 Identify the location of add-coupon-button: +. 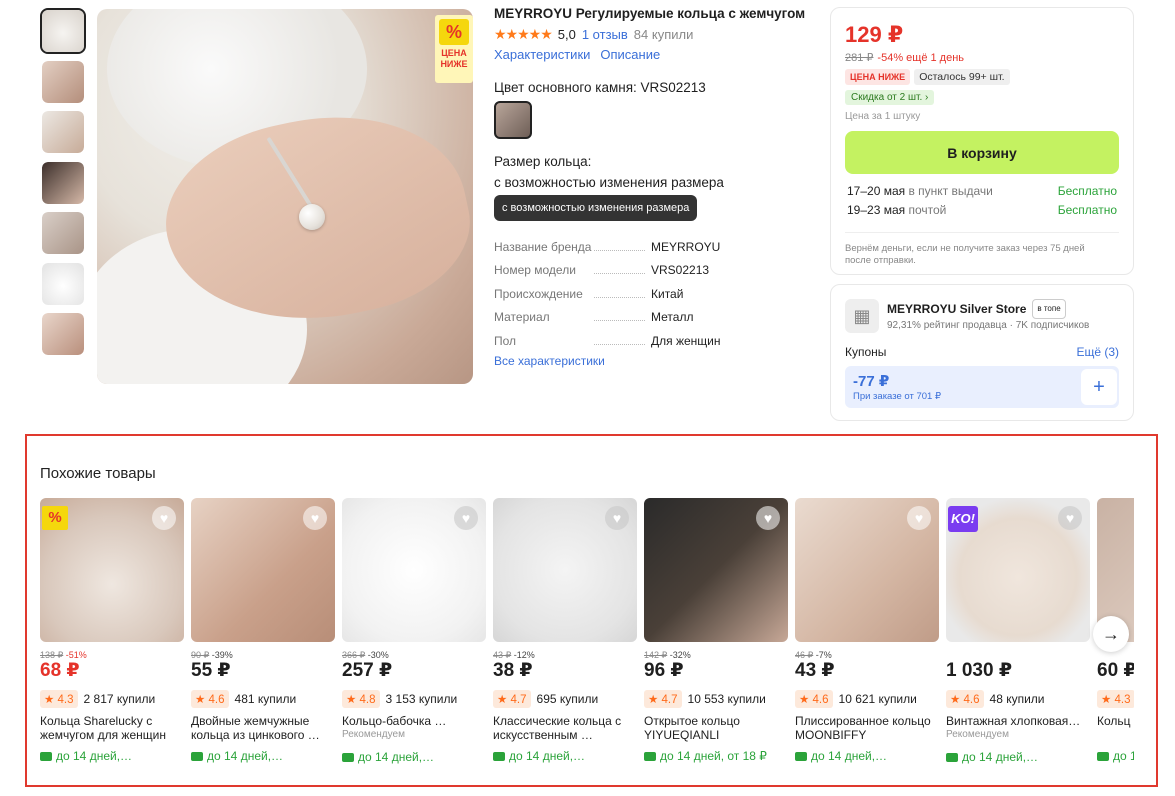
(1099, 387).